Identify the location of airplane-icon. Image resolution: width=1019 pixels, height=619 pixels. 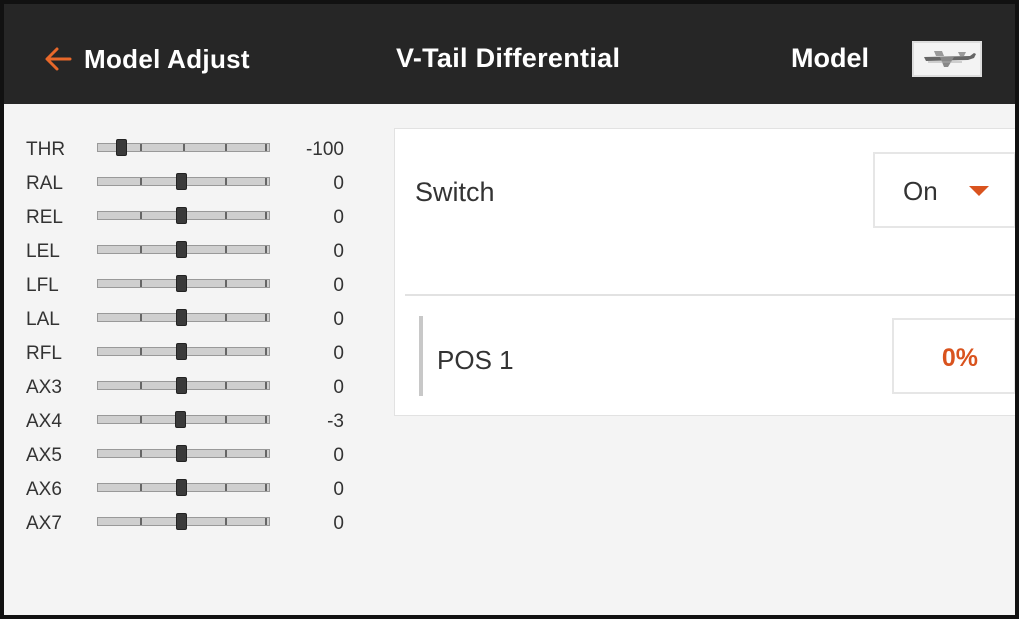
(950, 59).